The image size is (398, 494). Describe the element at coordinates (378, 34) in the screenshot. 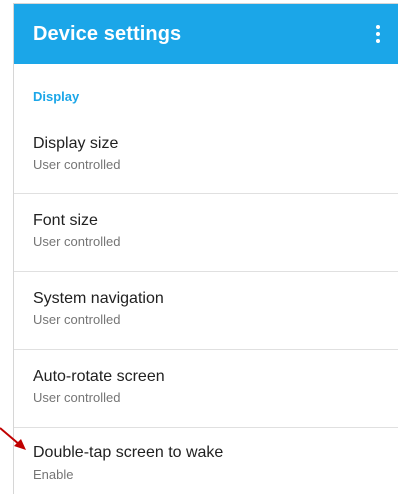

I see `more-vertical-icon` at that location.